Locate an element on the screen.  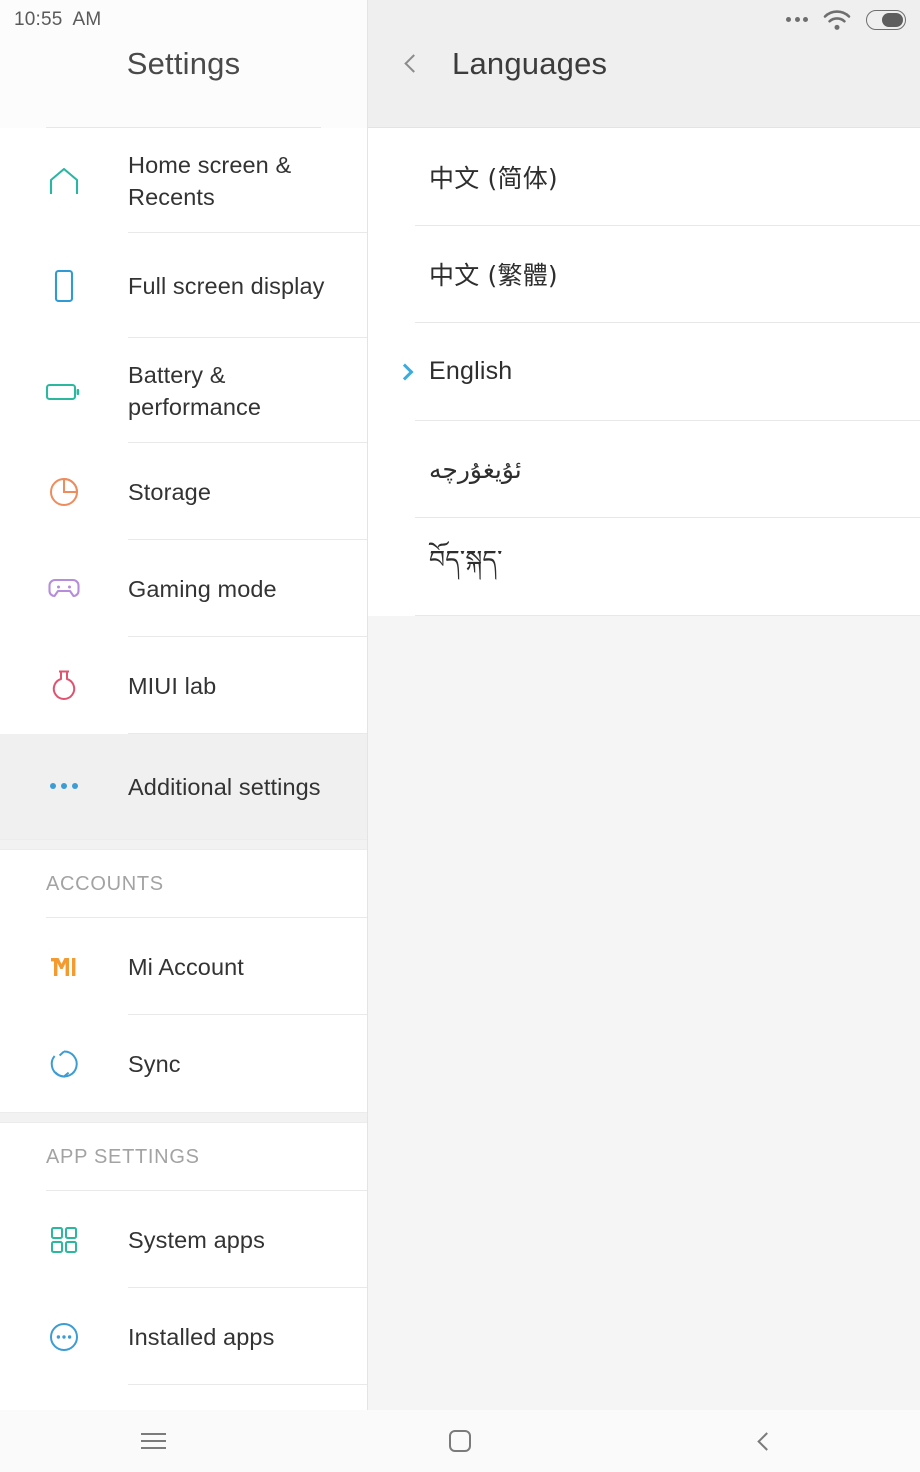
sidebar-item-storage: Storage is located at coordinates (183, 491).